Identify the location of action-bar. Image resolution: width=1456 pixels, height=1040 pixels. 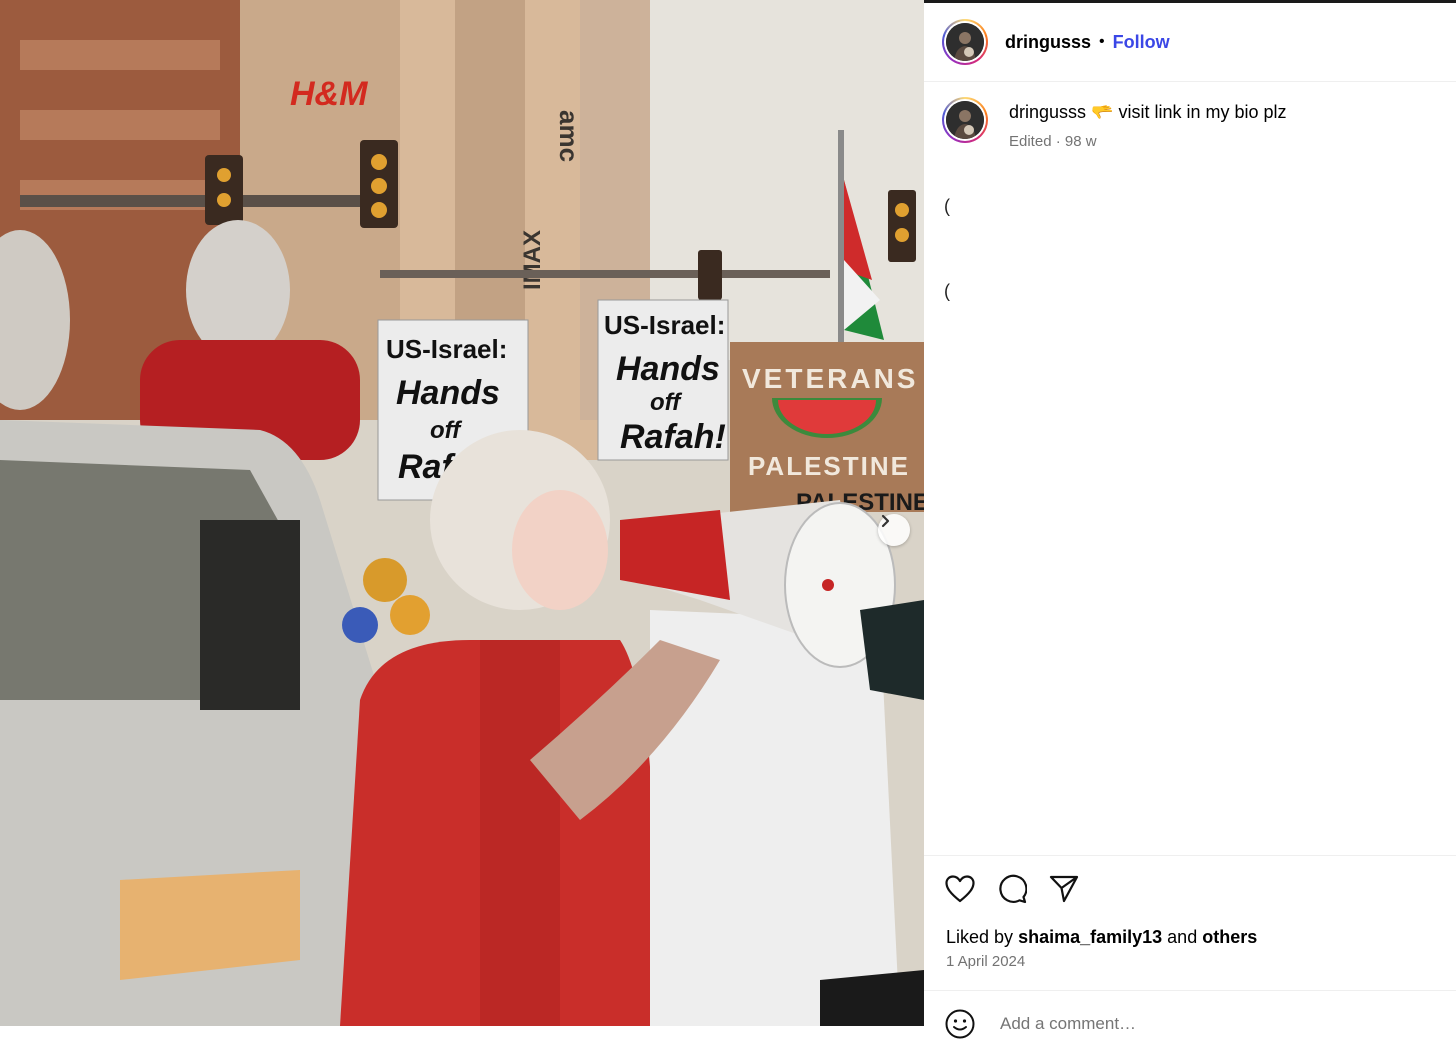
(1012, 889).